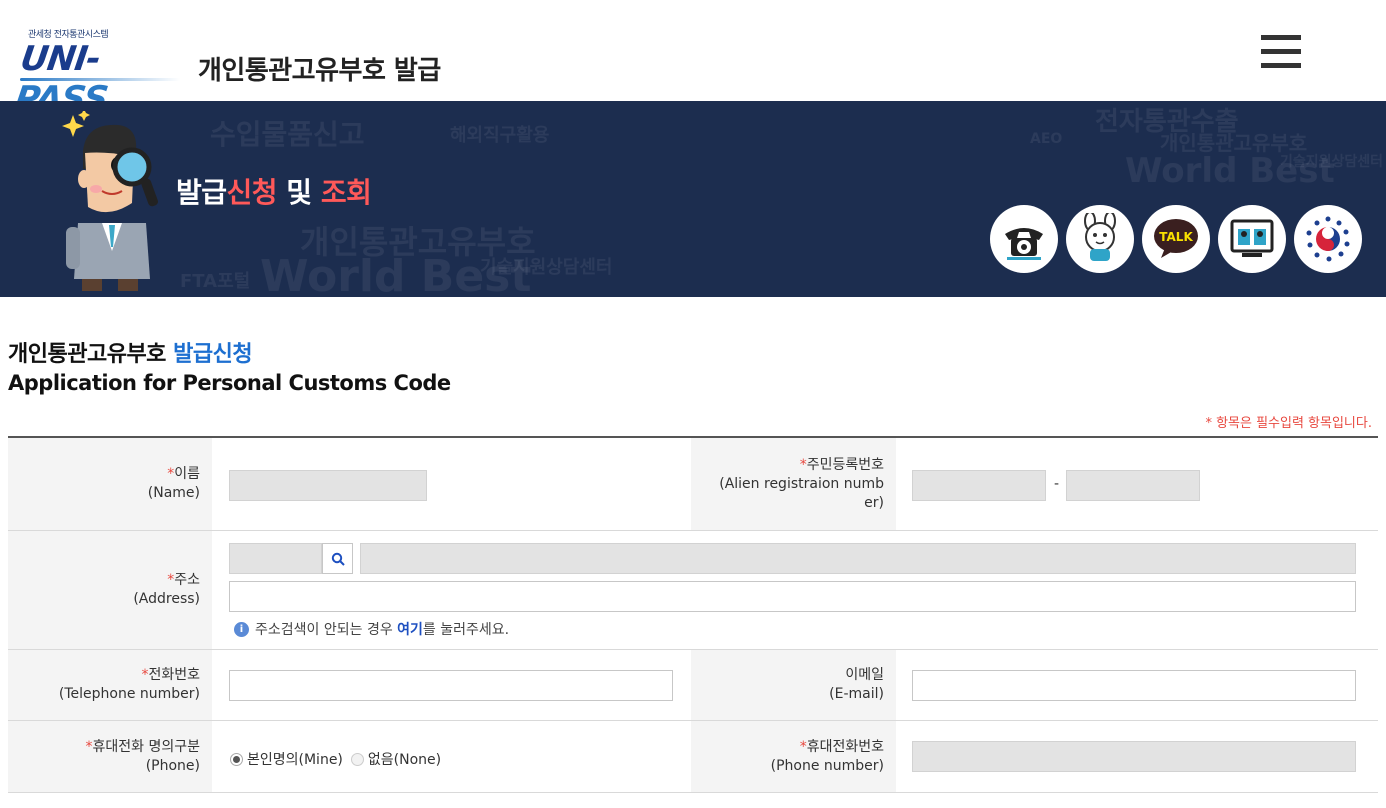  I want to click on radio-mine, so click(236, 759).